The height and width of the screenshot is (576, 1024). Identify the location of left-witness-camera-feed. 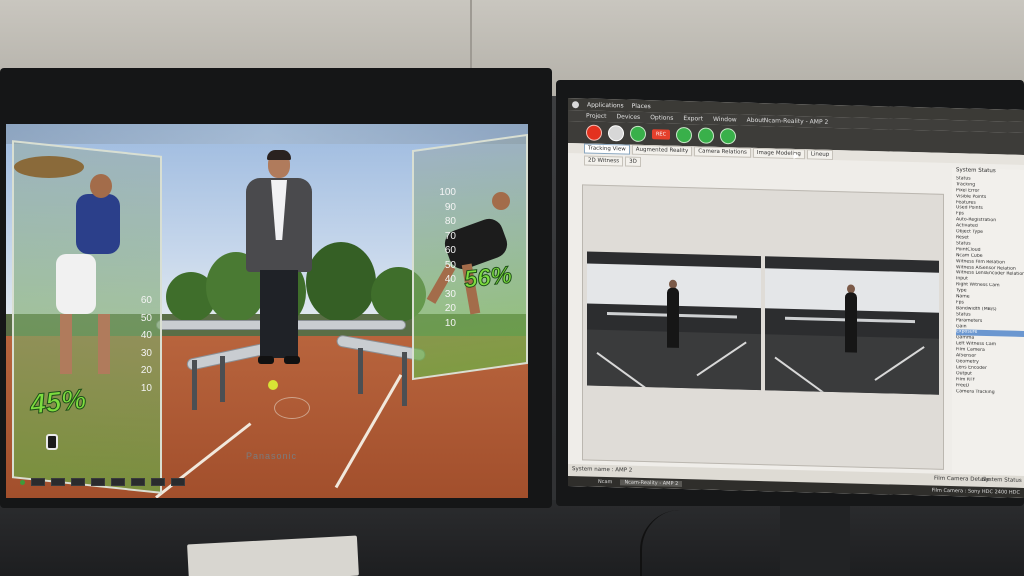
(674, 321).